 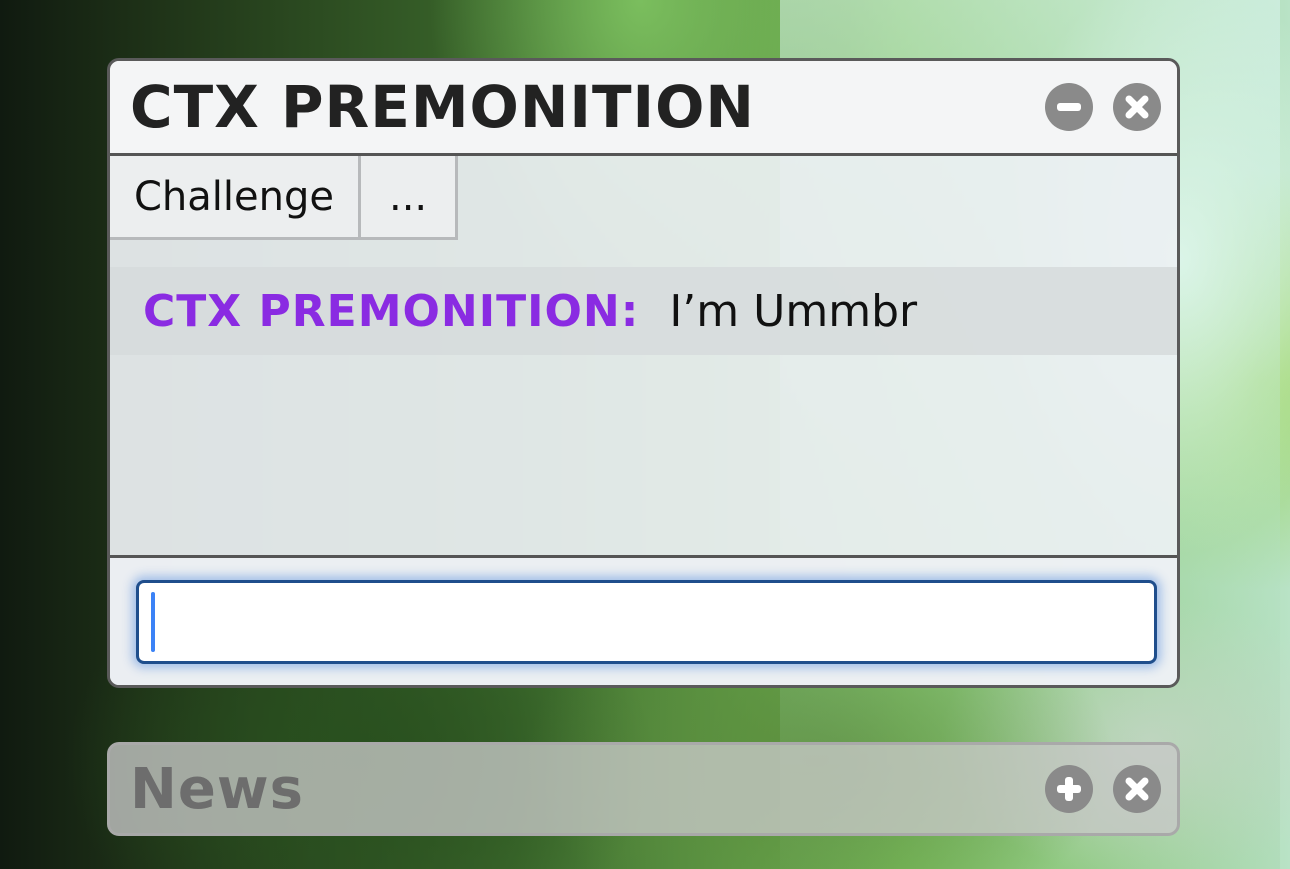 I want to click on text-cursor, so click(x=153, y=622).